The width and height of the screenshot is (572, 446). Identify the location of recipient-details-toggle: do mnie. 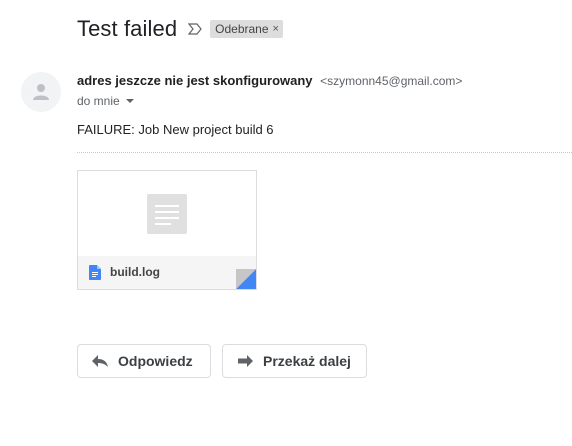
(105, 101).